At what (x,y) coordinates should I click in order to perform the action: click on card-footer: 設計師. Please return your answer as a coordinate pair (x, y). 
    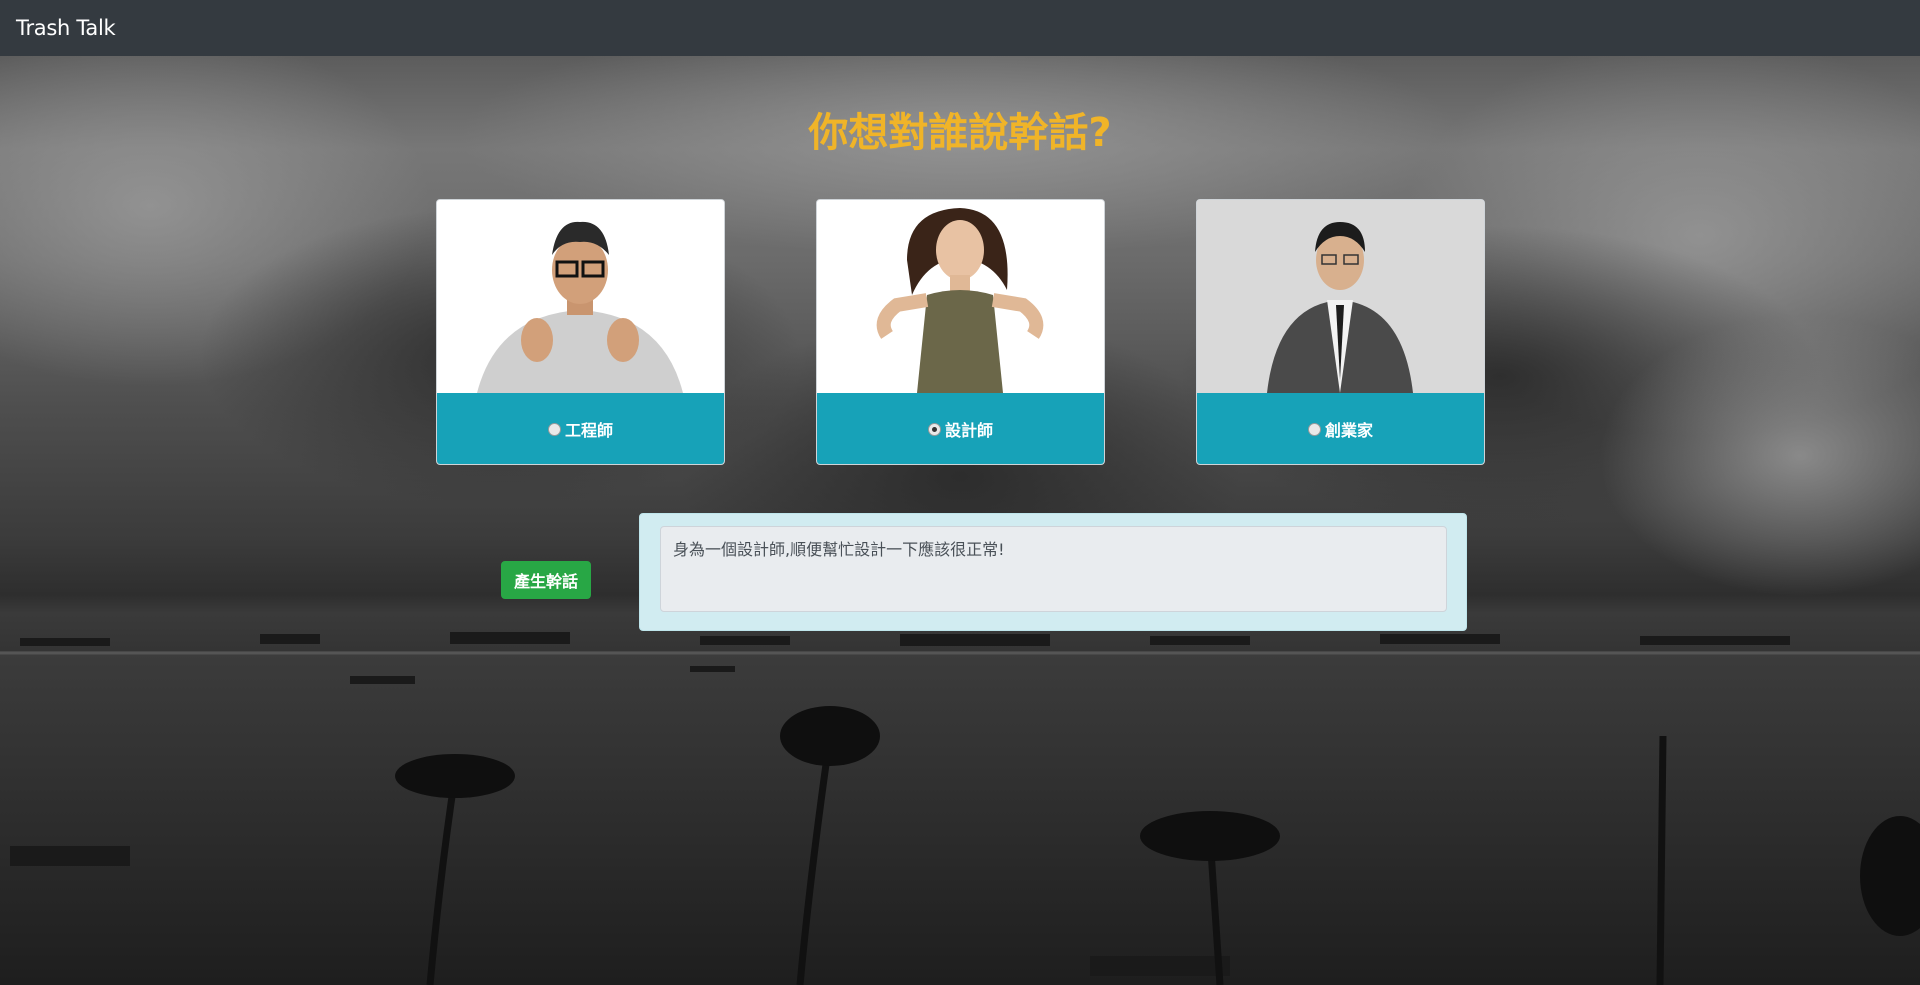
    Looking at the image, I should click on (960, 428).